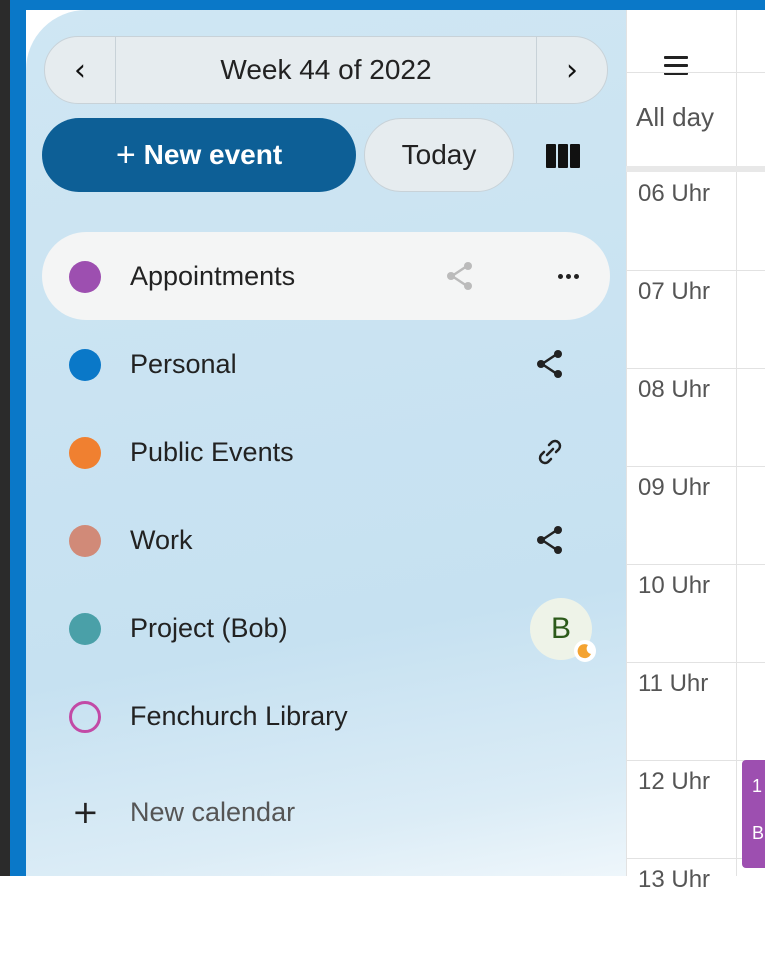  What do you see at coordinates (673, 683) in the screenshot?
I see `hour-label: 11 Uhr` at bounding box center [673, 683].